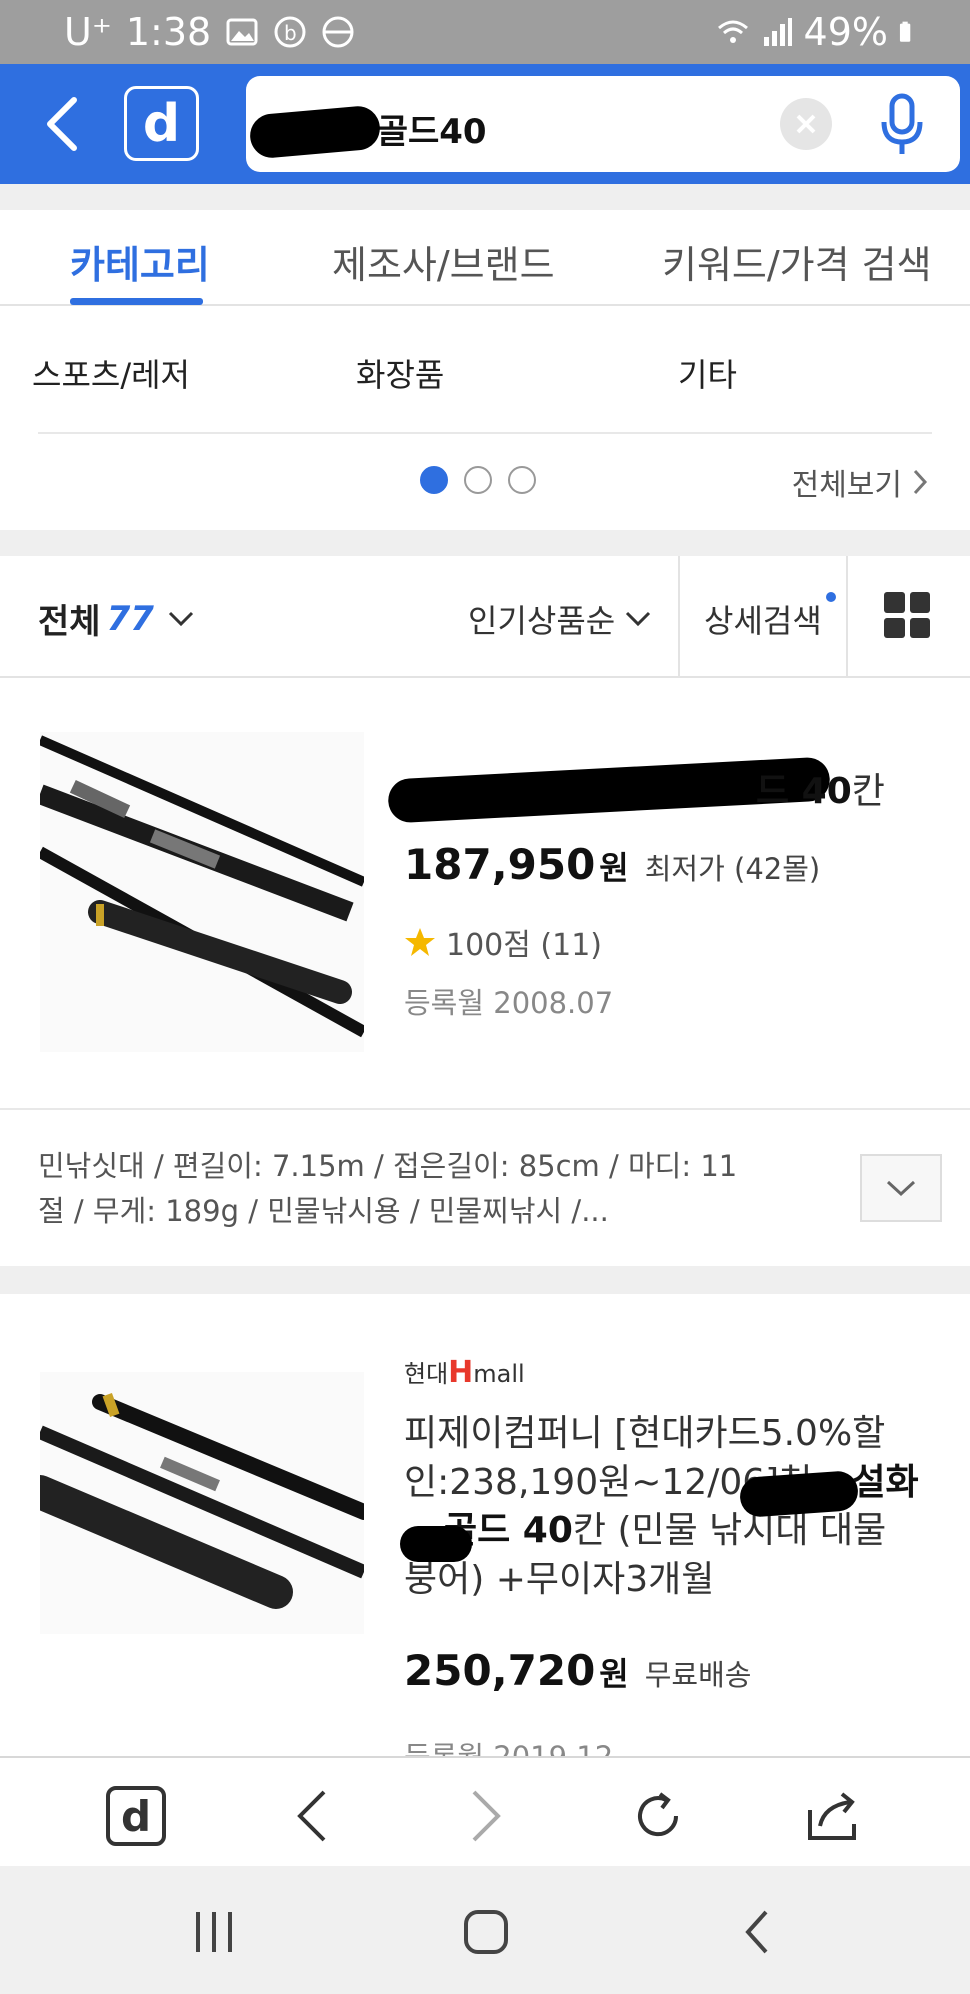  Describe the element at coordinates (559, 1579) in the screenshot. I see `product-title-line: 붕어) +무이자3개월` at that location.